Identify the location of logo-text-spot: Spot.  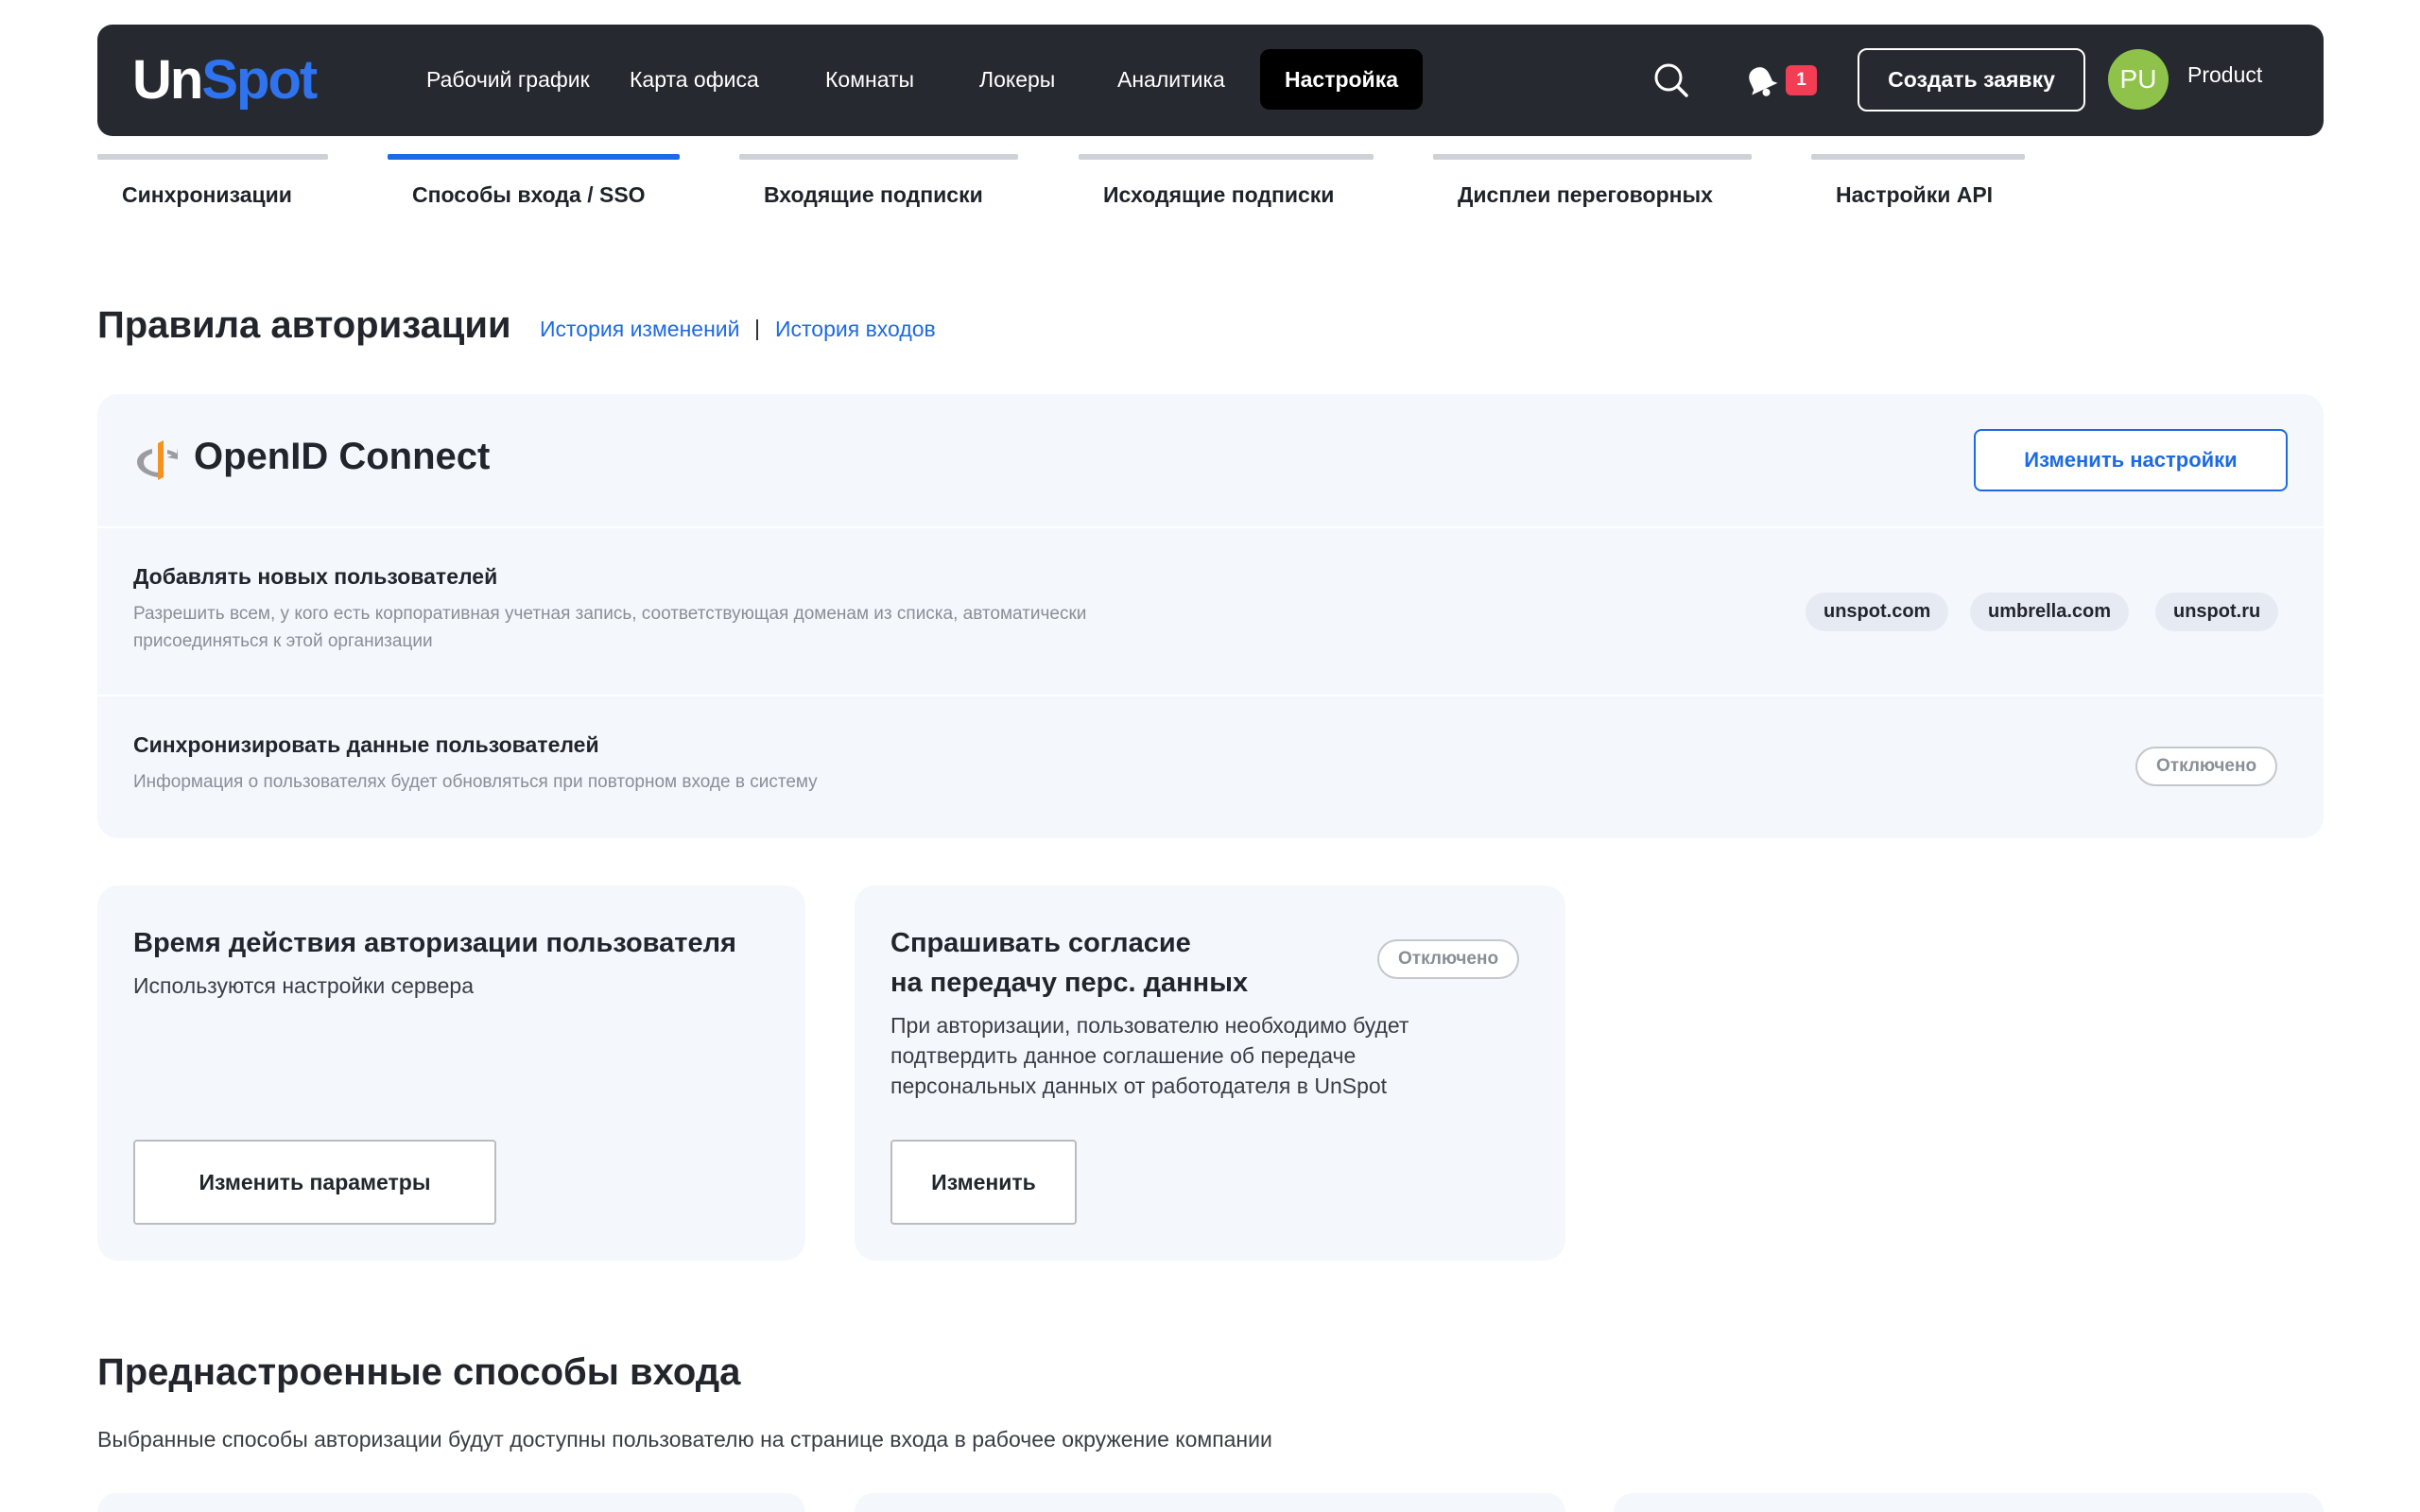
(259, 80).